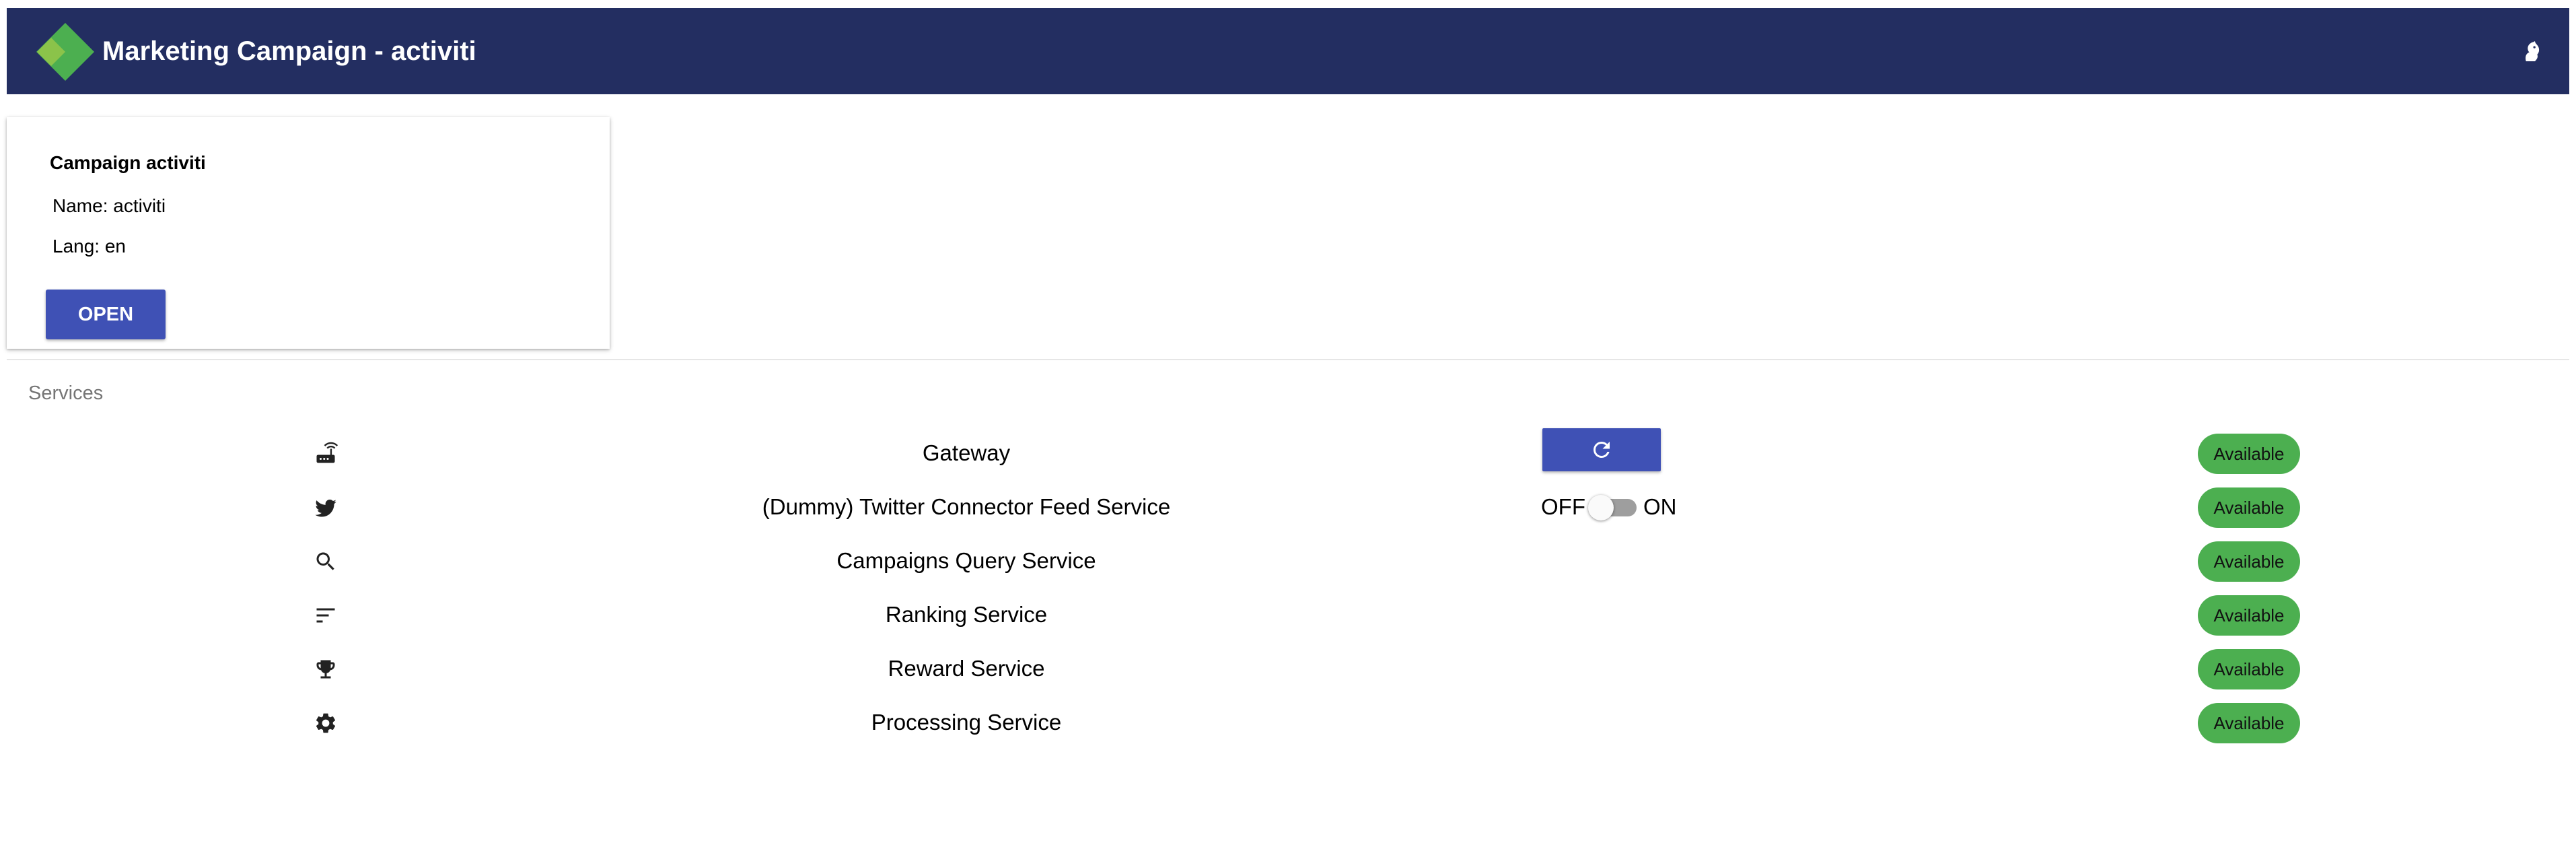 The height and width of the screenshot is (843, 2576). What do you see at coordinates (966, 614) in the screenshot?
I see `service-name: Ranking Service` at bounding box center [966, 614].